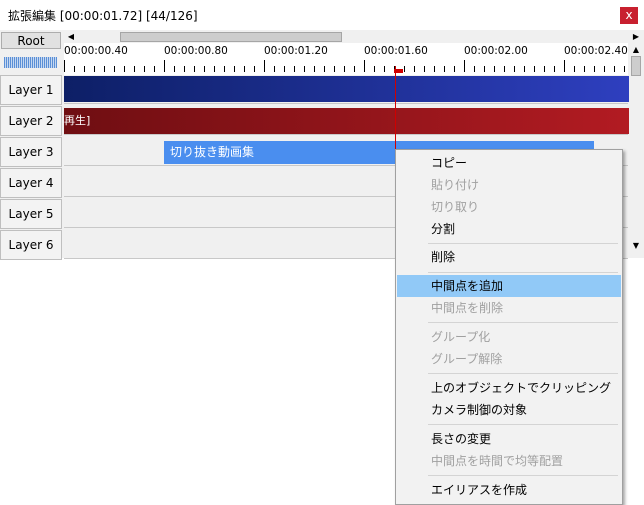 The width and height of the screenshot is (644, 505). What do you see at coordinates (455, 207) in the screenshot?
I see `menu-item: 切り取り` at bounding box center [455, 207].